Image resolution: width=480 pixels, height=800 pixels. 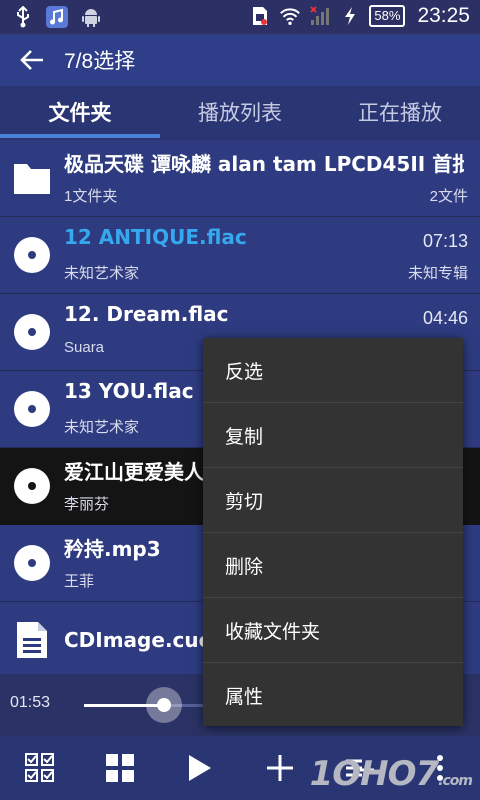 What do you see at coordinates (30, 702) in the screenshot?
I see `elapsed-time: 01:53` at bounding box center [30, 702].